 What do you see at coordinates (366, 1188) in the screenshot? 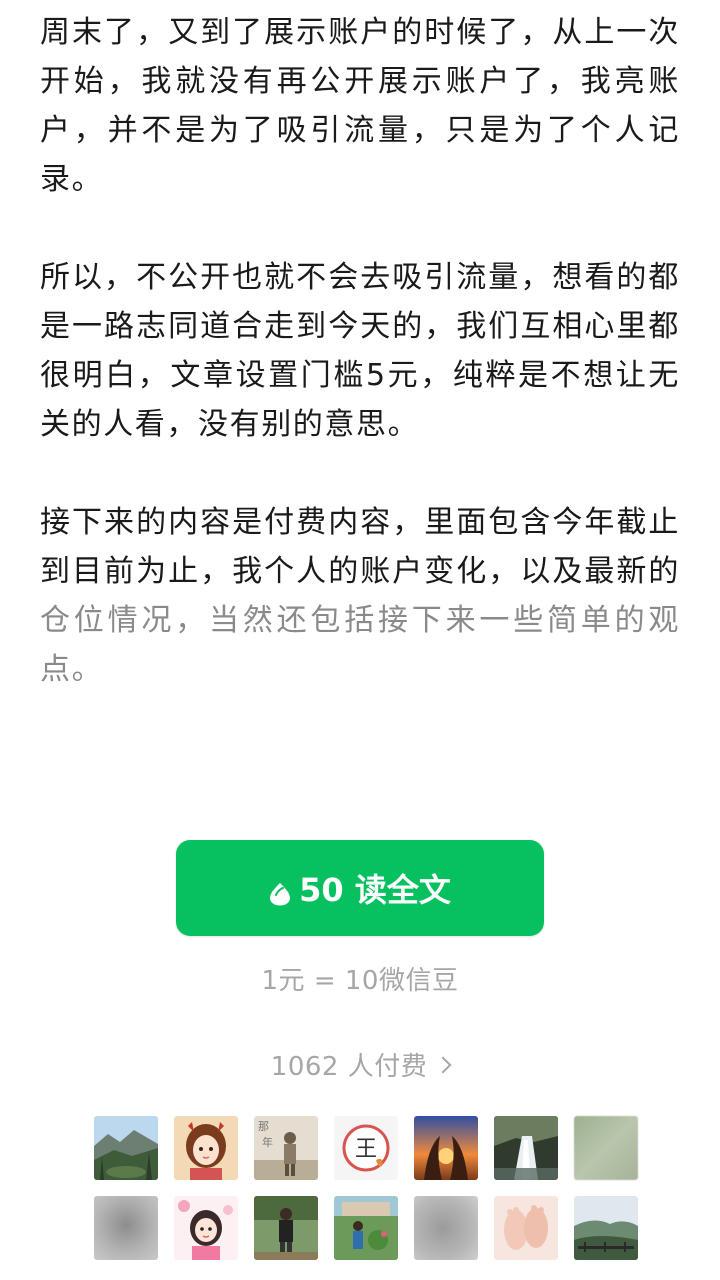
I see `payer-avatar-grid: 那 年 王` at bounding box center [366, 1188].